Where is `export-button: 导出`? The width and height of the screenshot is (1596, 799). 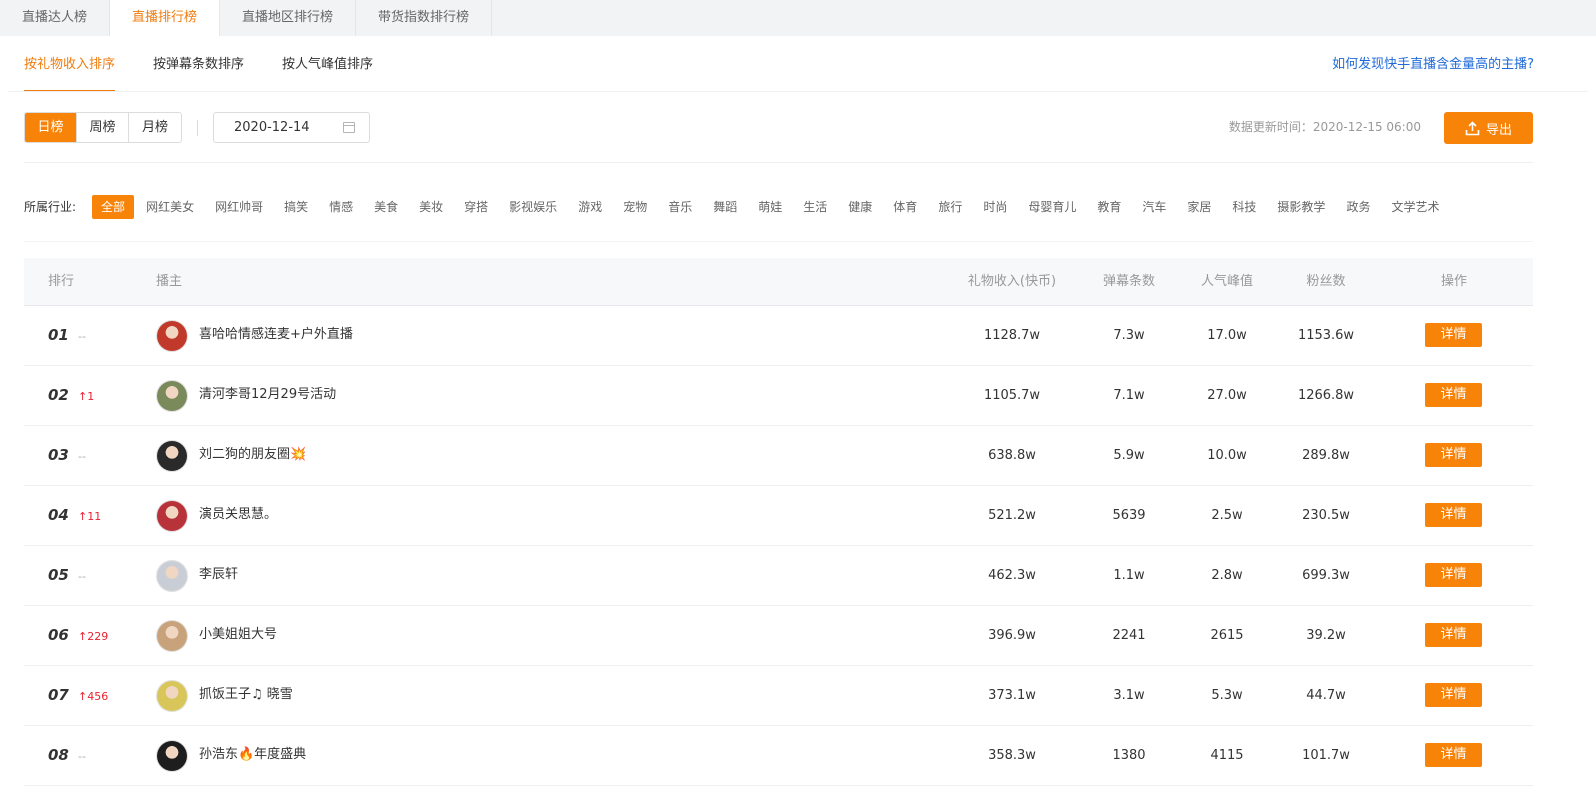 export-button: 导出 is located at coordinates (1488, 128).